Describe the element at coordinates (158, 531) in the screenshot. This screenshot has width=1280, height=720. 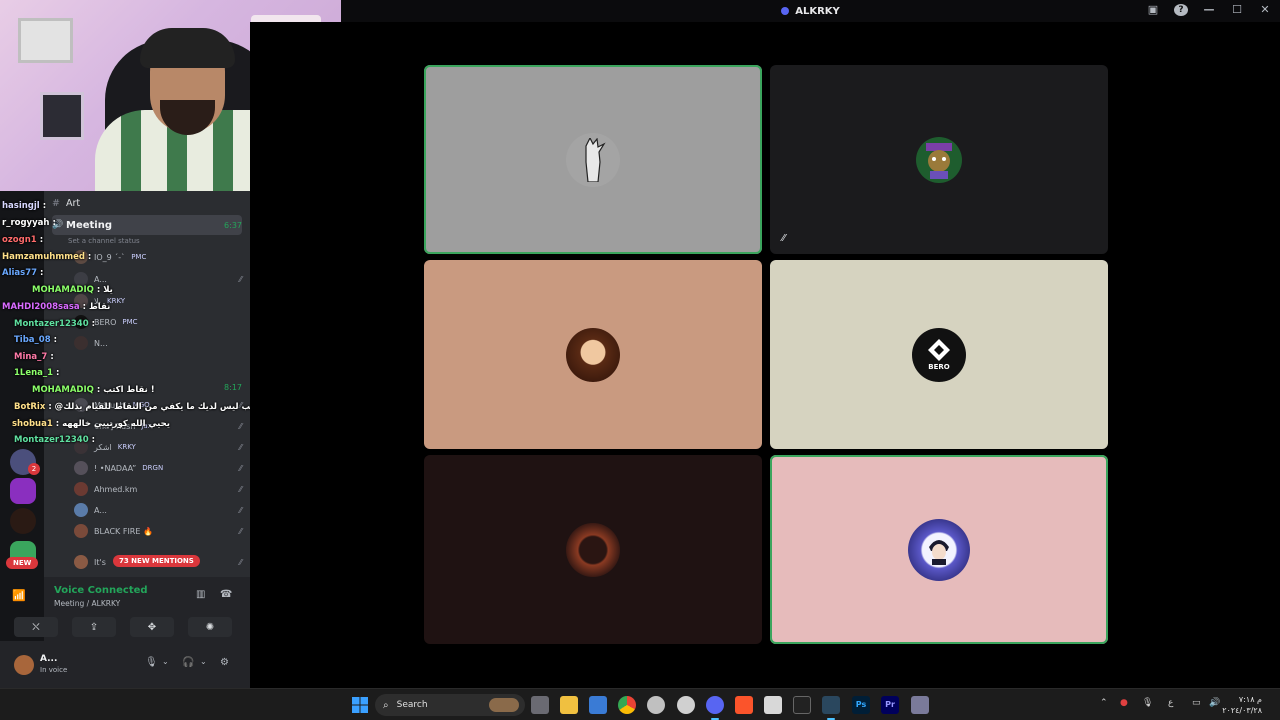
I see `member-row: BLACK FIRE 🔥 ⁄⁄` at that location.